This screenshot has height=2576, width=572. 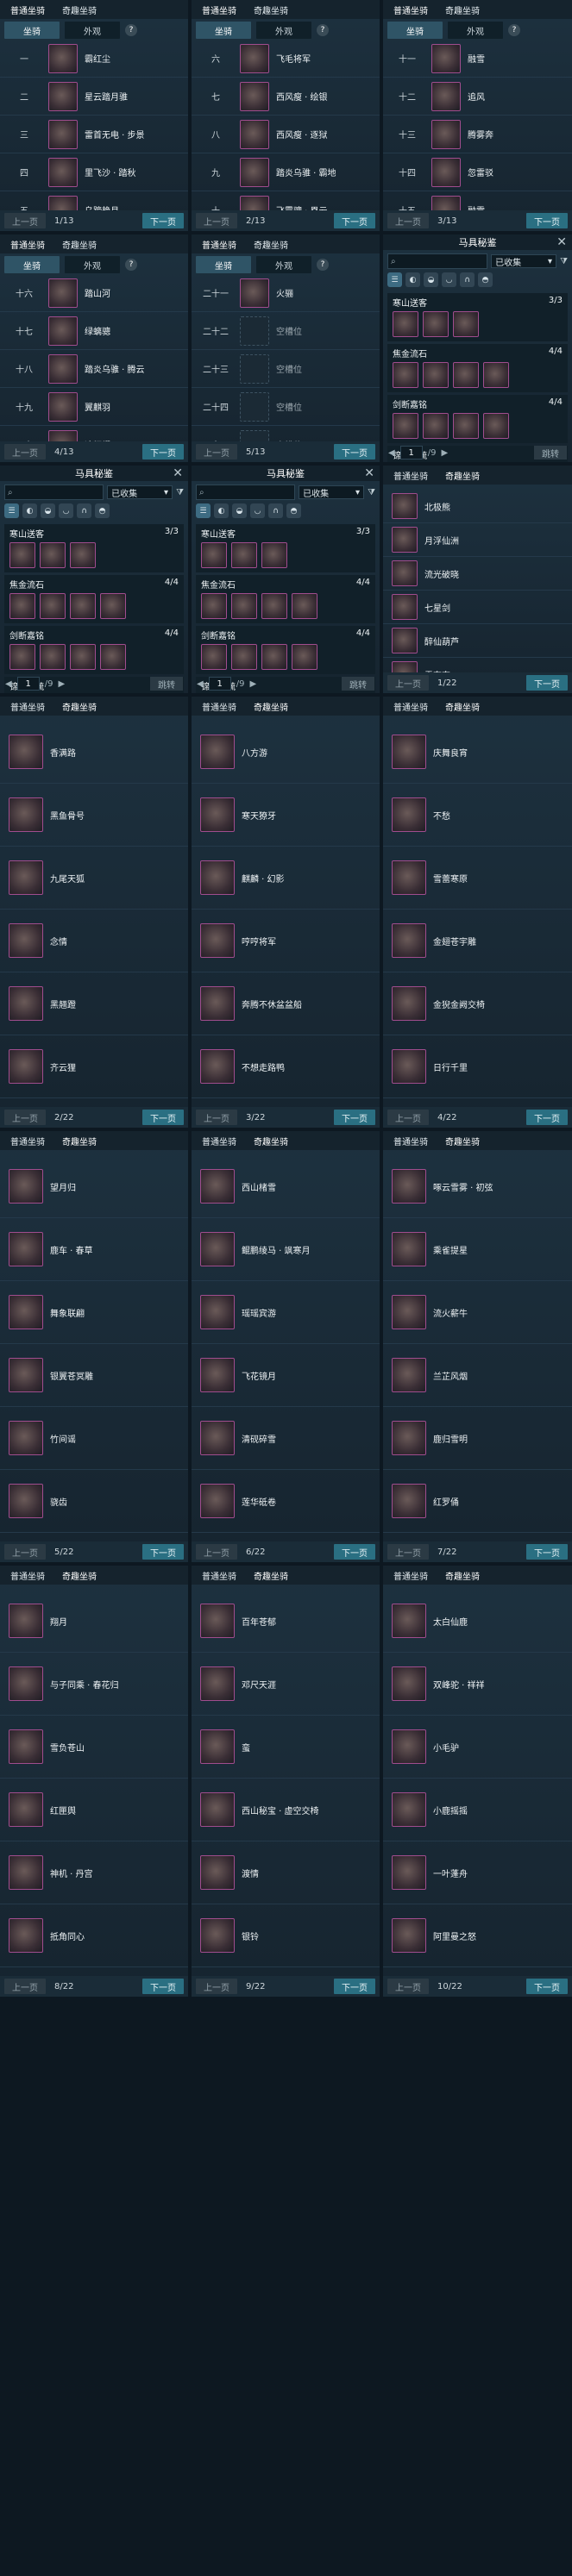 I want to click on fun-mount-row: 不愁, so click(x=478, y=815).